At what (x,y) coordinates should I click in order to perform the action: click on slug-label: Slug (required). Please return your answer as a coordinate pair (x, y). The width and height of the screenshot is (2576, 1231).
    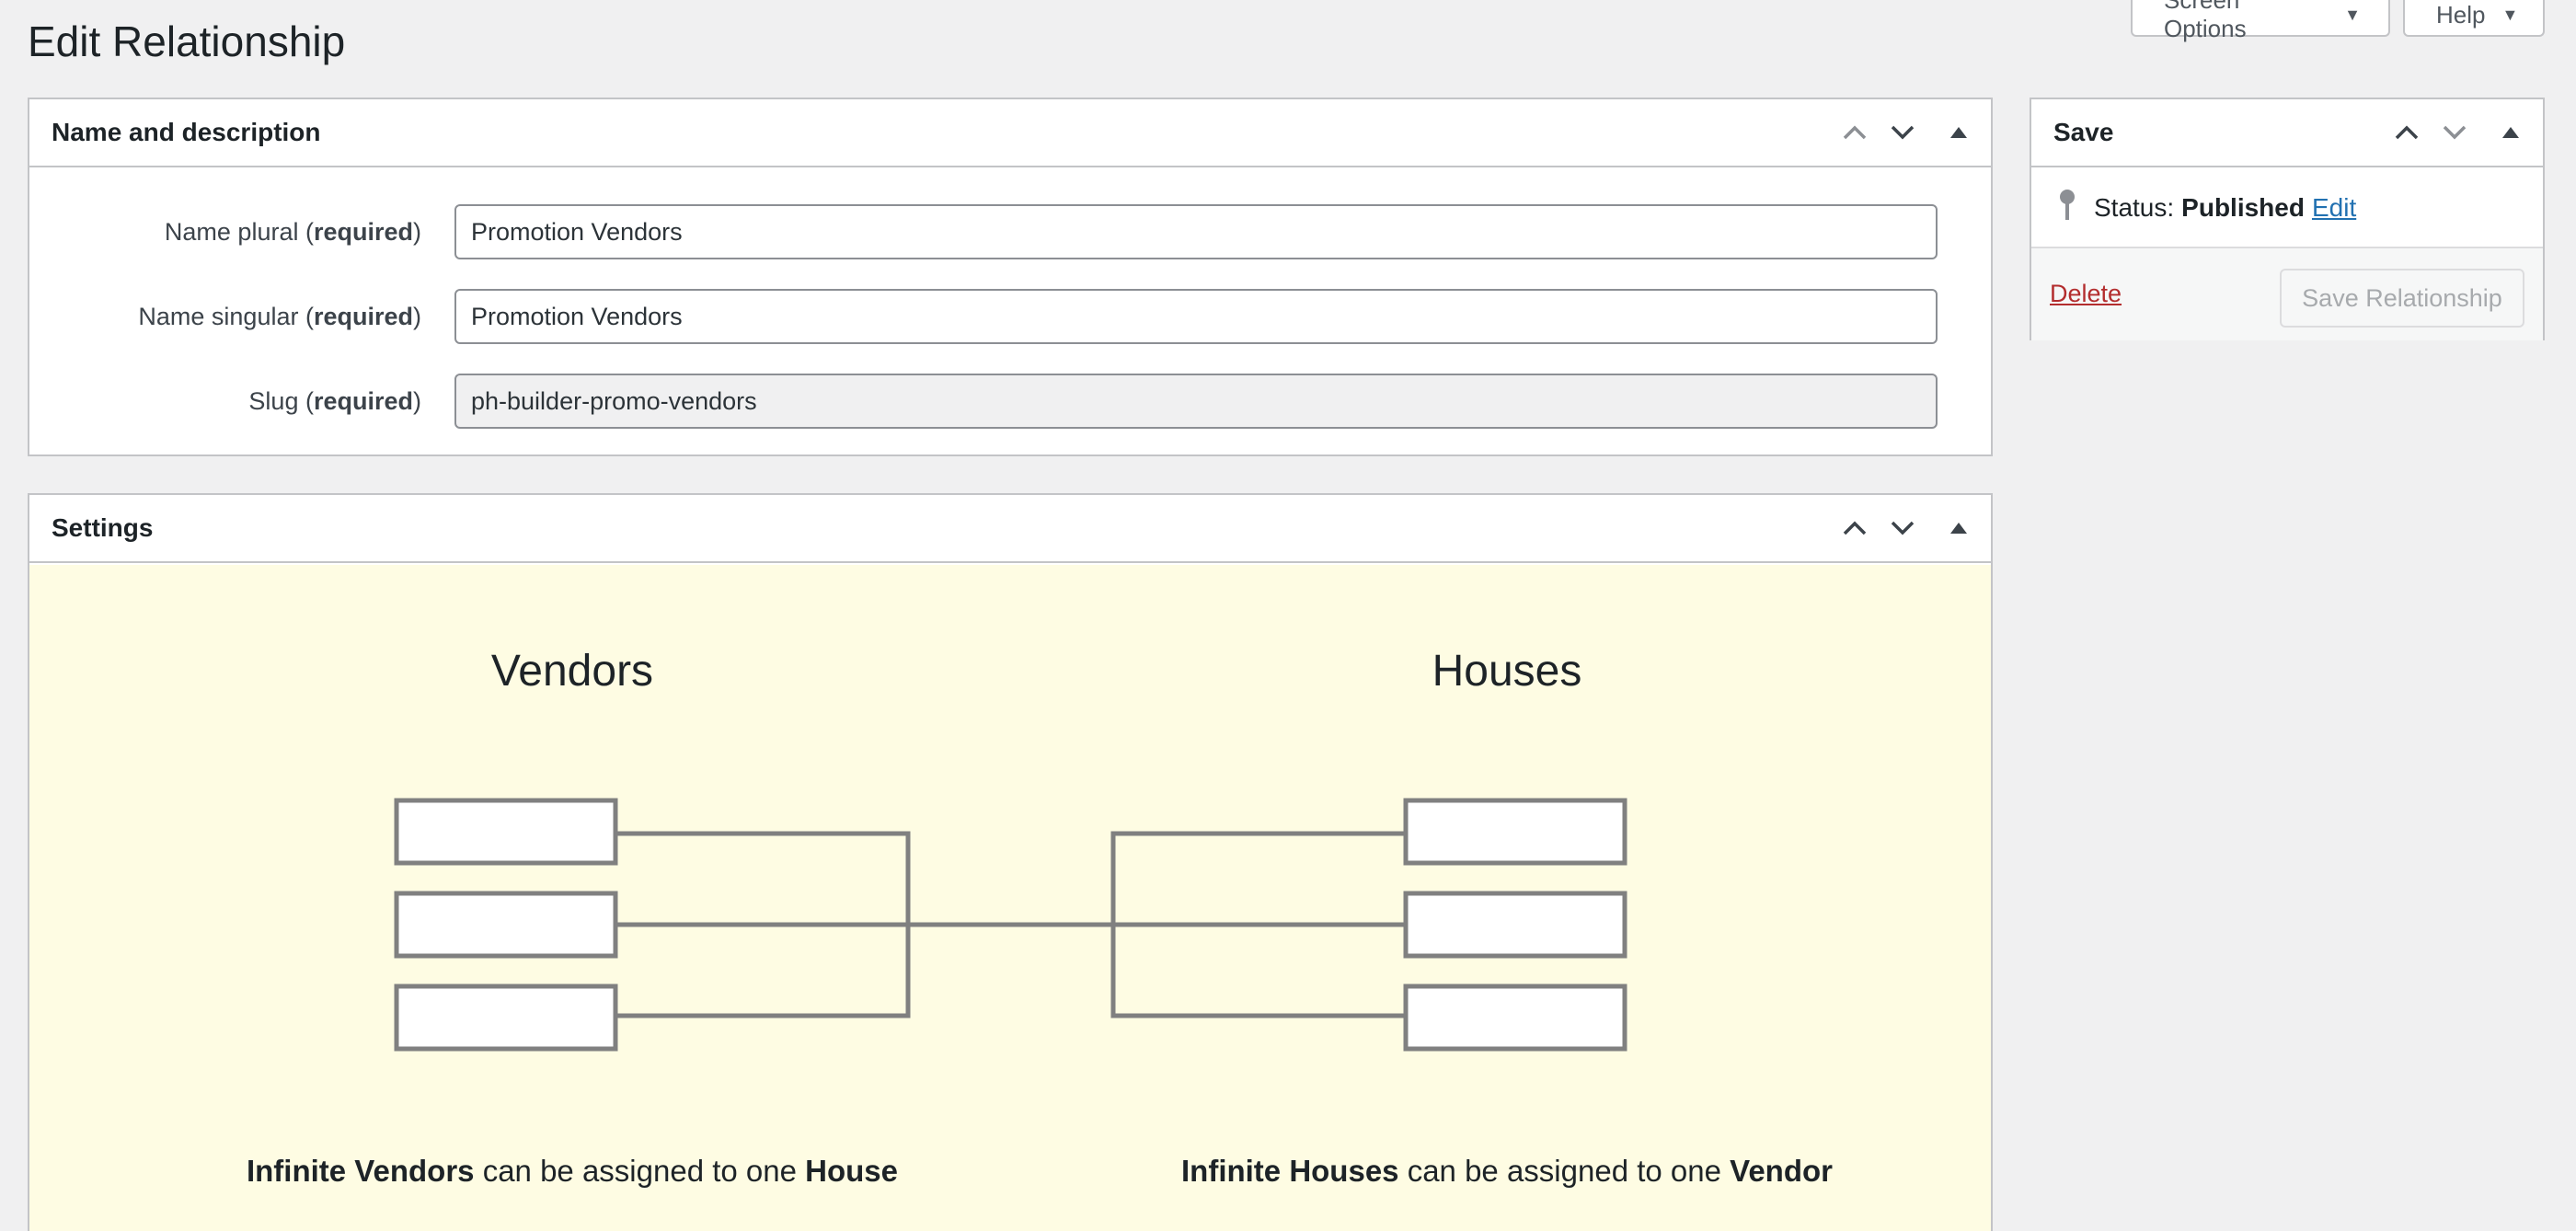
    Looking at the image, I should click on (334, 401).